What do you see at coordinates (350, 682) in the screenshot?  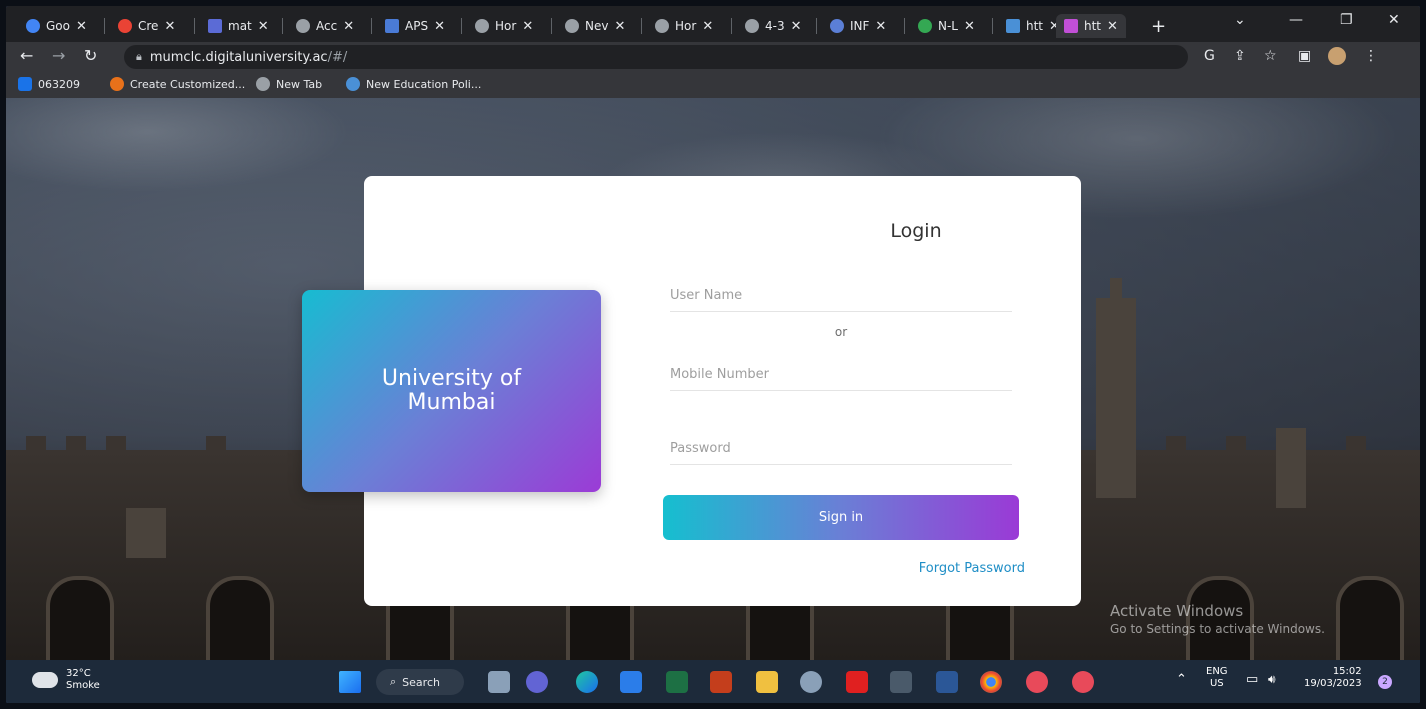 I see `start-icon` at bounding box center [350, 682].